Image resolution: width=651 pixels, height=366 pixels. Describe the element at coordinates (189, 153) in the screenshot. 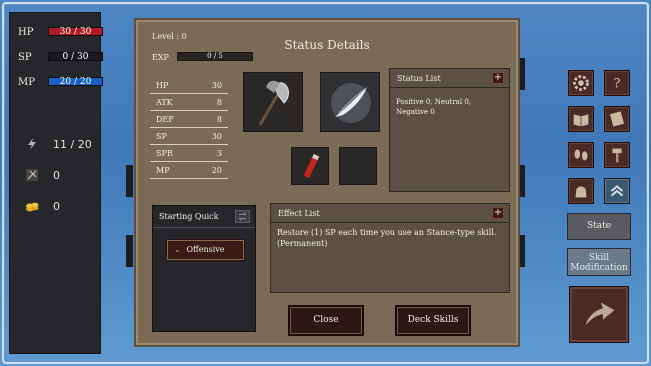

I see `stat-row: SPR 3` at that location.